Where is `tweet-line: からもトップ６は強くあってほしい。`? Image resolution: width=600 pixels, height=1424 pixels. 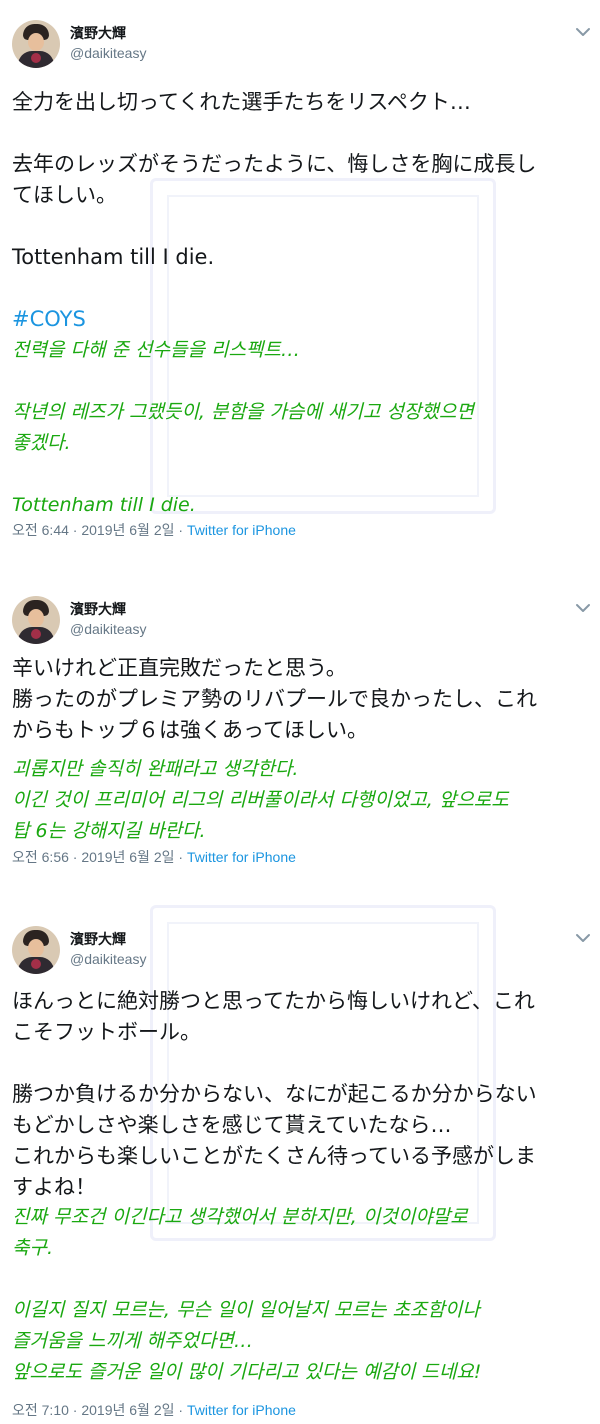 tweet-line: からもトップ６は強くあってほしい。 is located at coordinates (190, 730).